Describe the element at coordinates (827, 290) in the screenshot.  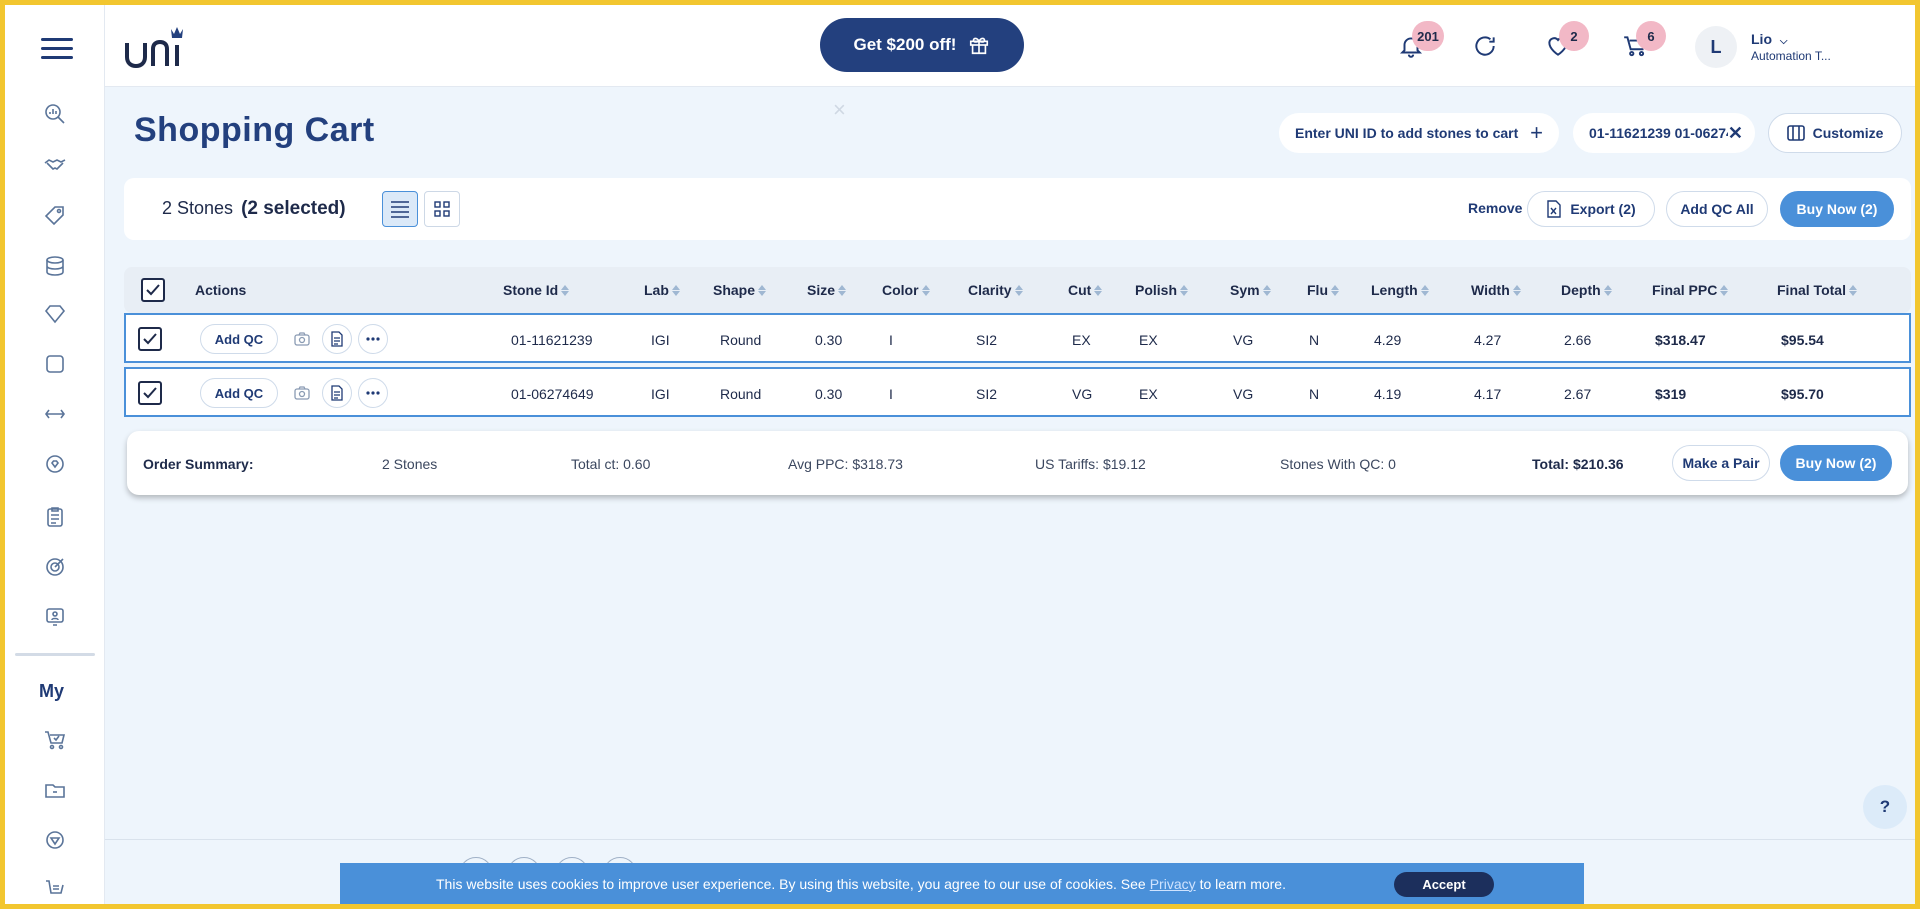
I see `col-size: Size` at that location.